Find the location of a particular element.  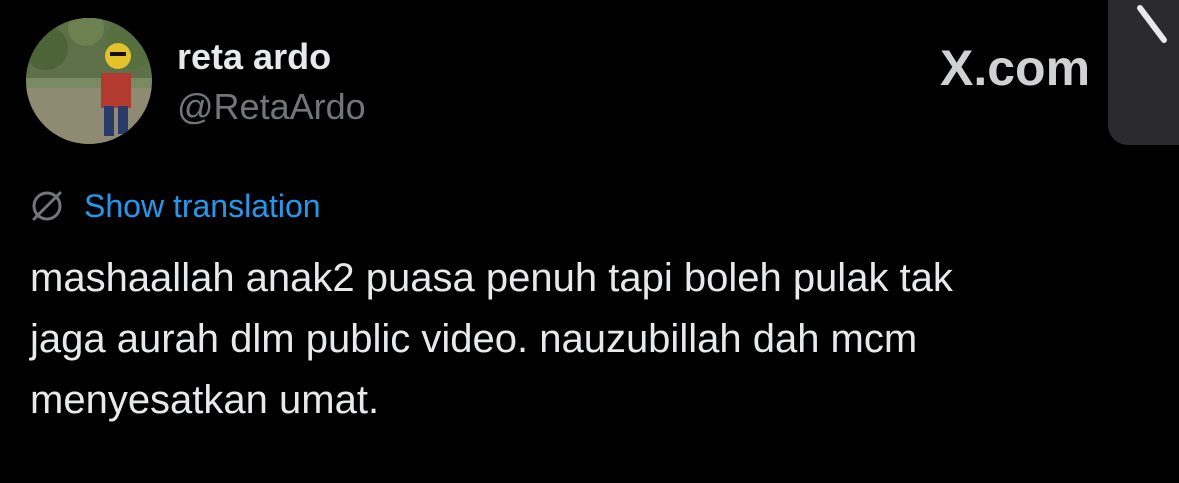

author-handle: @RetaArdo is located at coordinates (271, 107).